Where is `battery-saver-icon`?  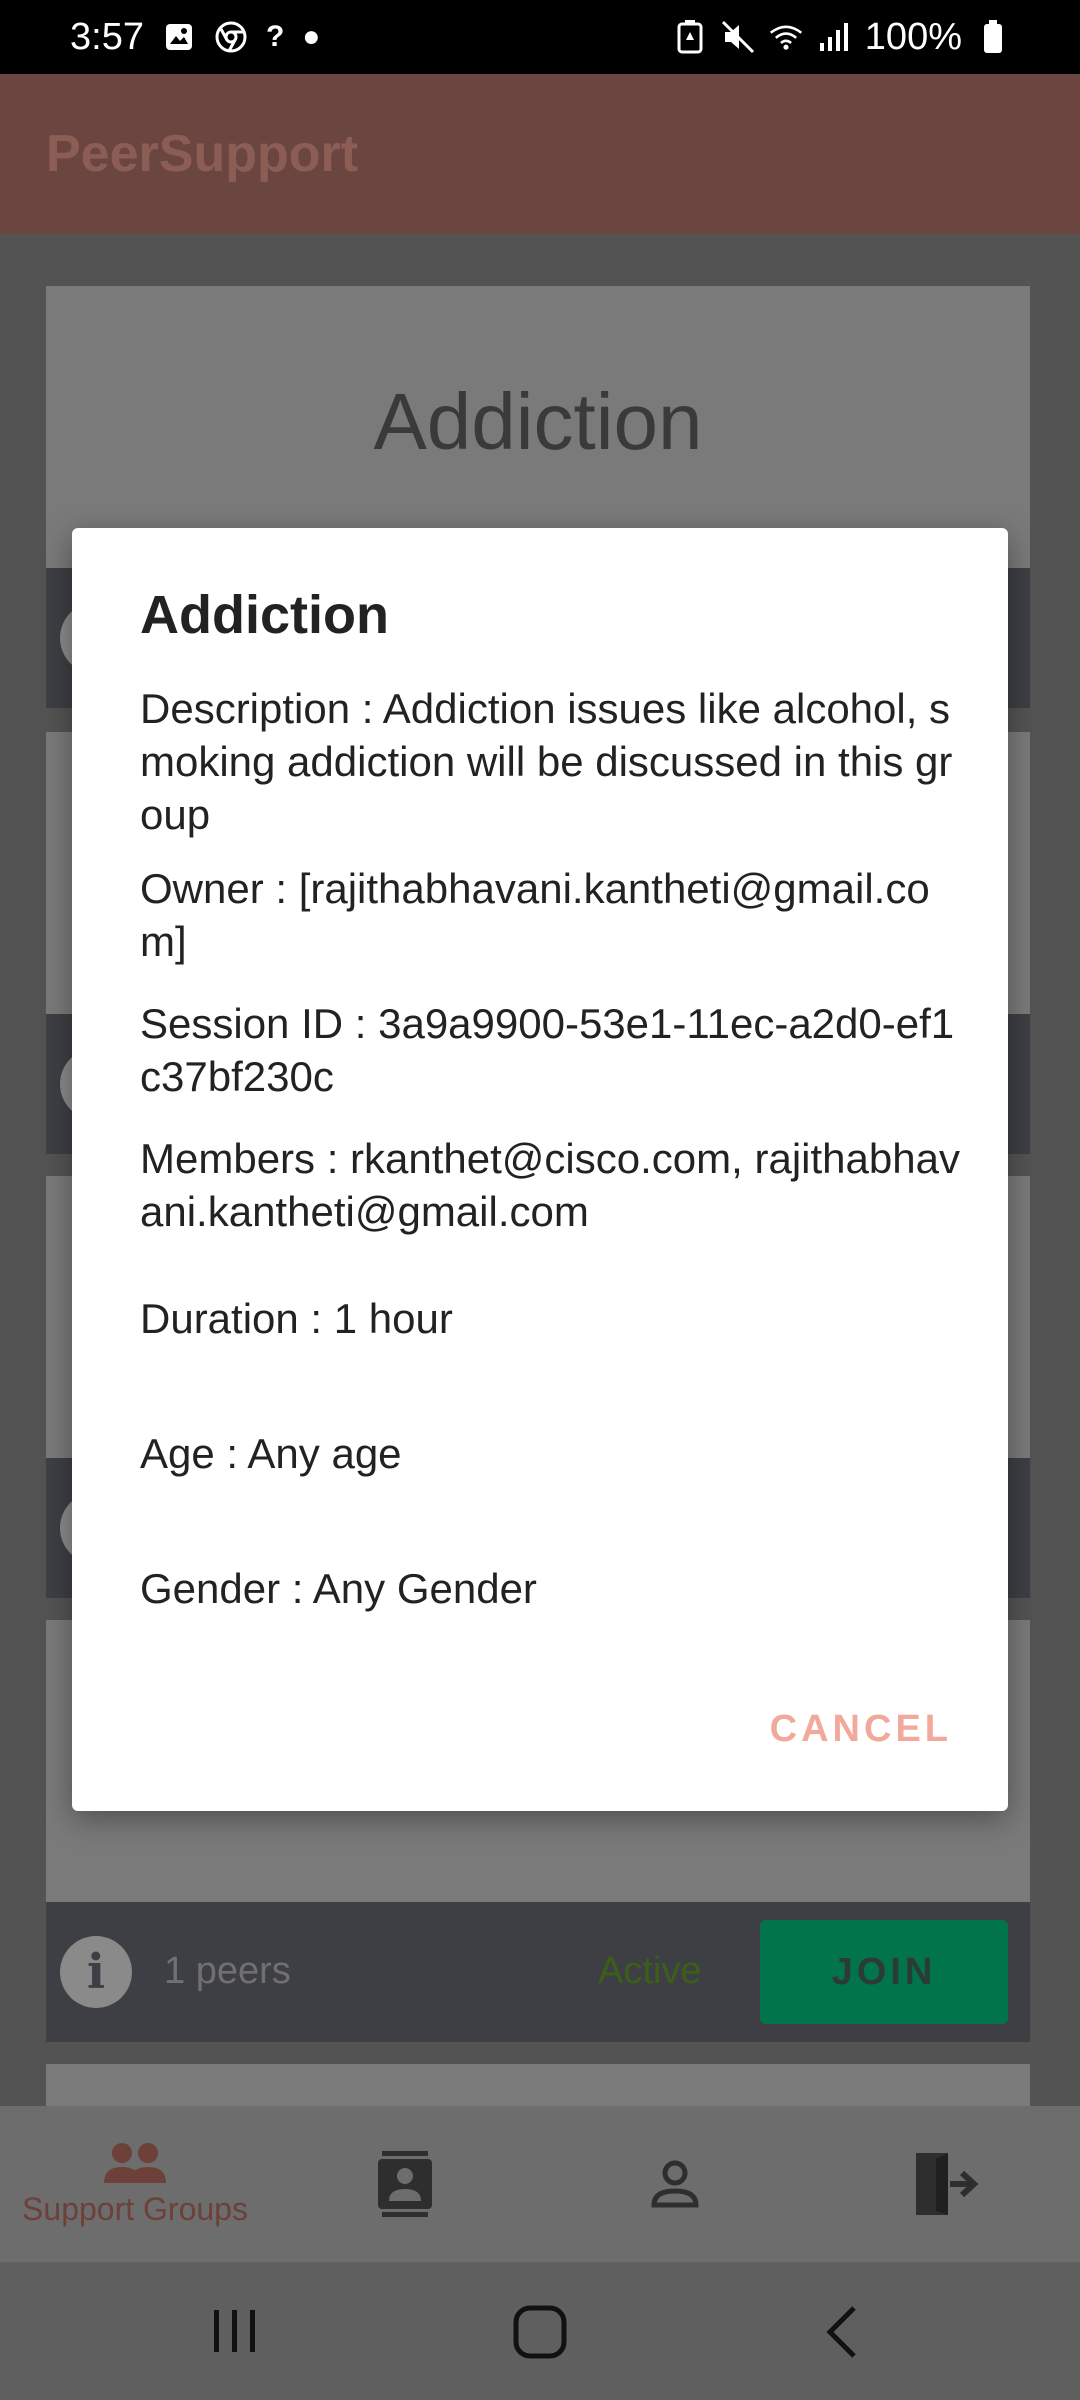 battery-saver-icon is located at coordinates (690, 37).